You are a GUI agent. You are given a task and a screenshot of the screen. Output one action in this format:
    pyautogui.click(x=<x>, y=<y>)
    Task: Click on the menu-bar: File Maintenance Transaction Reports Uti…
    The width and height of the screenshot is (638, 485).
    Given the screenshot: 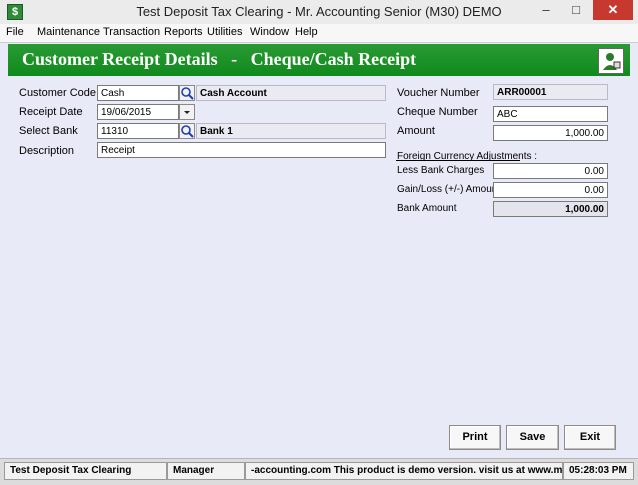 What is the action you would take?
    pyautogui.click(x=319, y=33)
    